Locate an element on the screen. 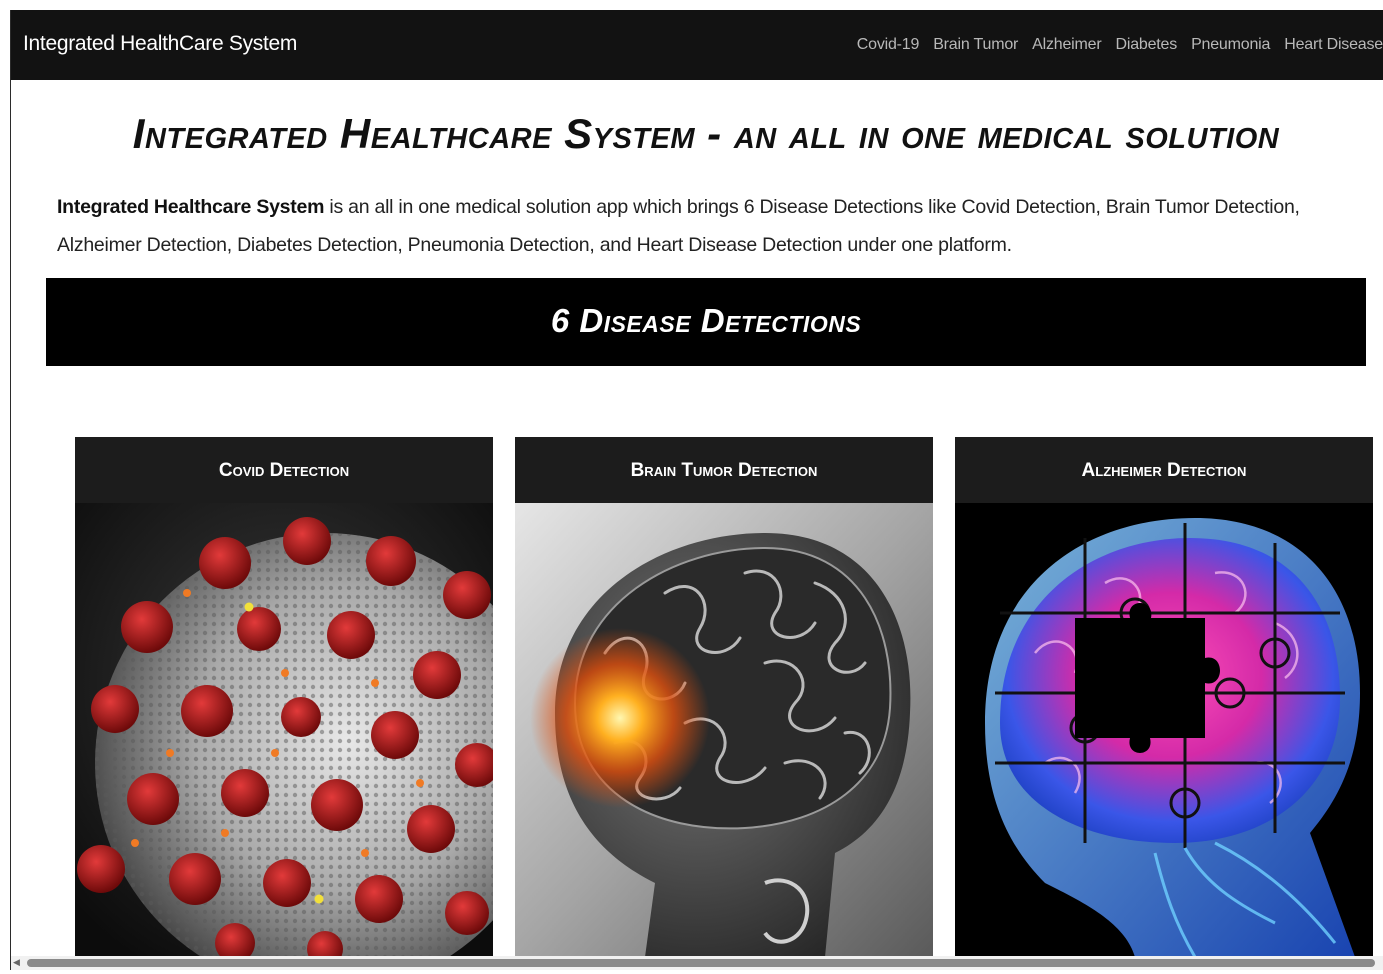  nav-link-diabetes: Diabetes is located at coordinates (1147, 45).